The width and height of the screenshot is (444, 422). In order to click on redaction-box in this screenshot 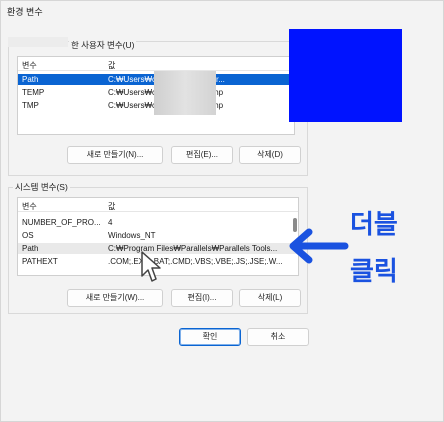, I will do `click(345, 75)`.